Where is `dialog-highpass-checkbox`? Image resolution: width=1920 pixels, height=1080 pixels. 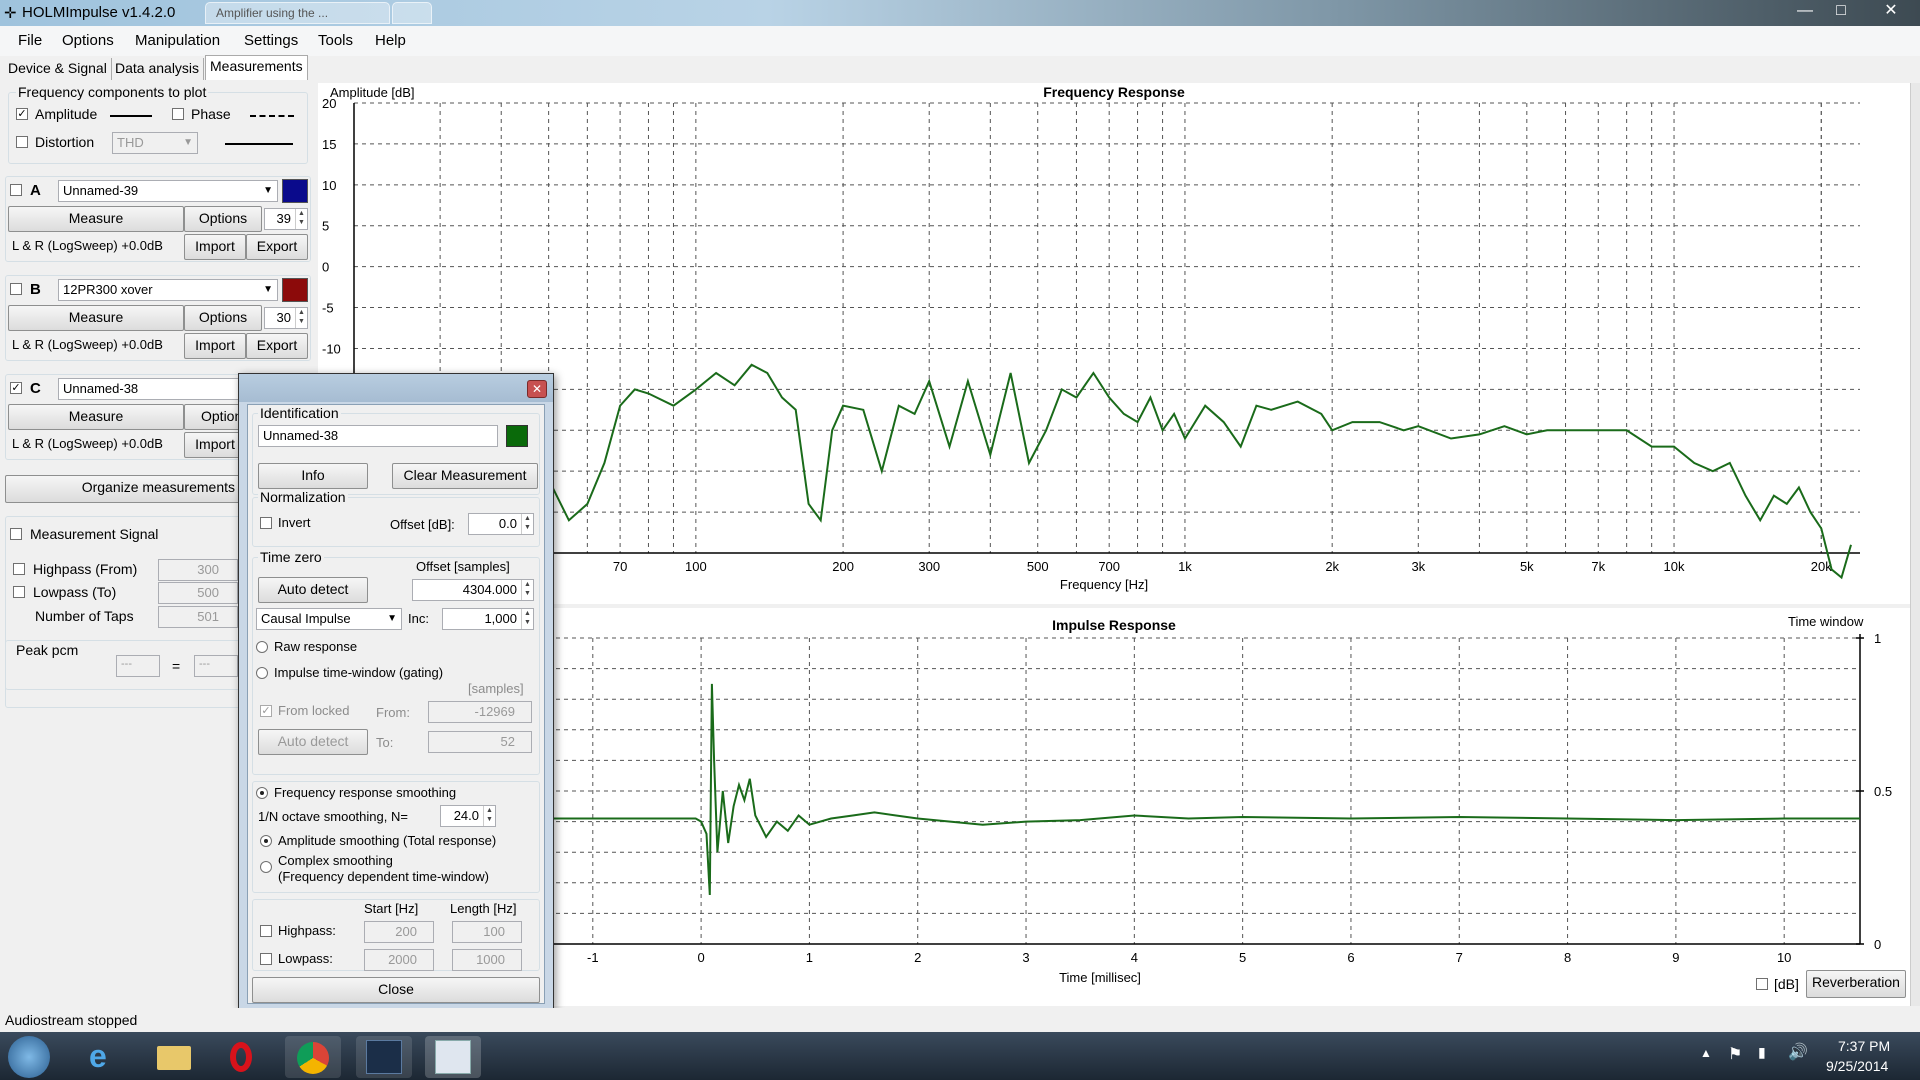
dialog-highpass-checkbox is located at coordinates (266, 931).